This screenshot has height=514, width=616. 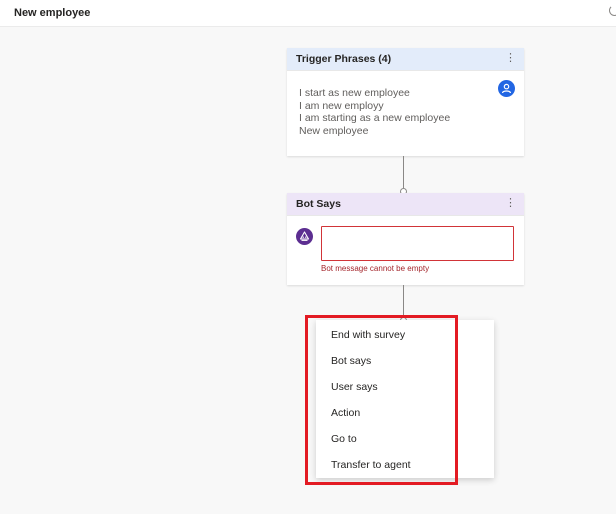 What do you see at coordinates (344, 439) in the screenshot?
I see `menu-item-go-to: Go to` at bounding box center [344, 439].